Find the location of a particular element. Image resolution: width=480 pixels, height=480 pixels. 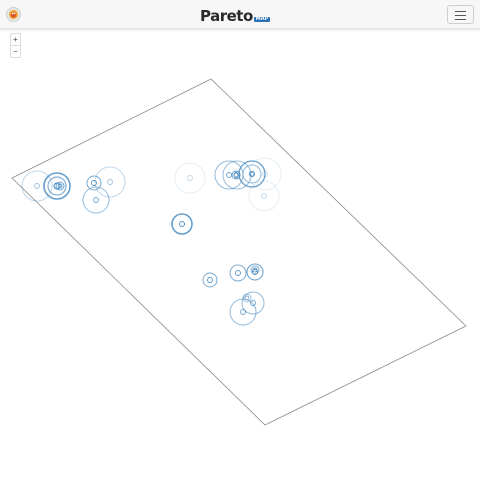

zoom-out-button: − is located at coordinates (15, 51).